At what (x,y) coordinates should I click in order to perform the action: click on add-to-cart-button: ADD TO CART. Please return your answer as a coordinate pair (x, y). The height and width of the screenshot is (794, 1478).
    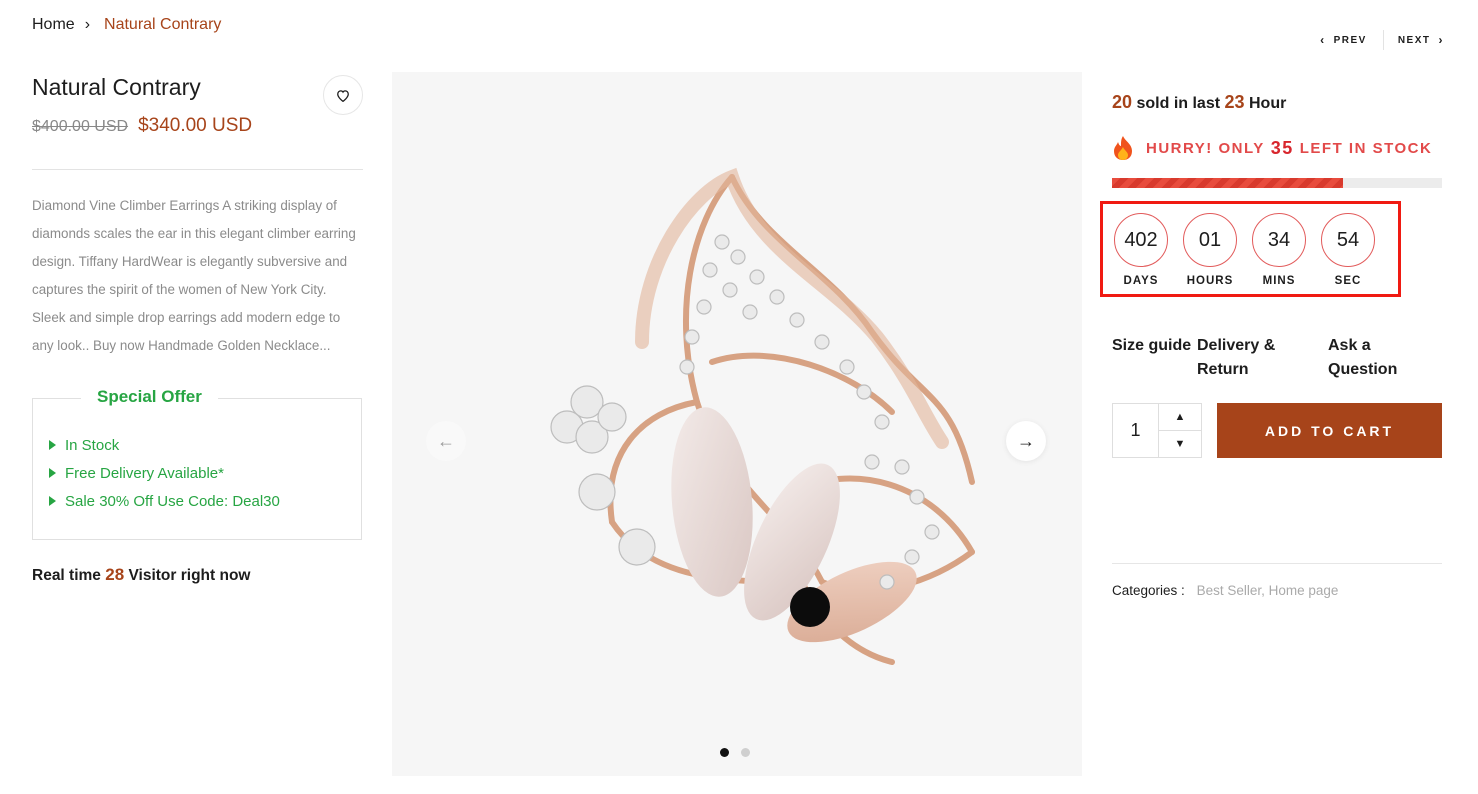
    Looking at the image, I should click on (1329, 430).